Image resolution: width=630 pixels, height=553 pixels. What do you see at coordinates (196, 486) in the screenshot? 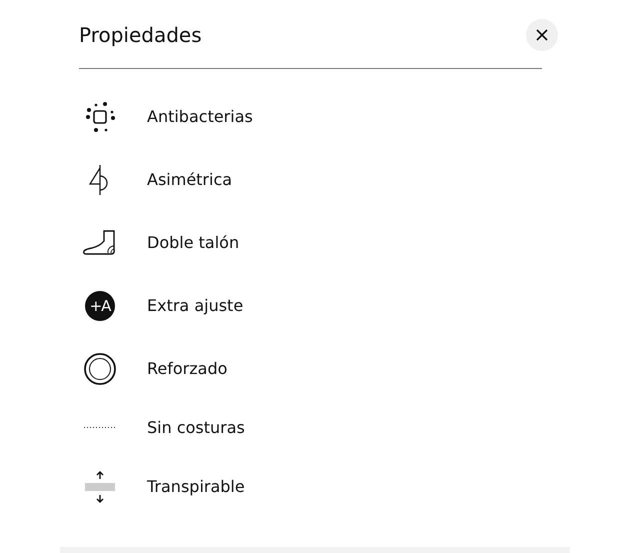
I see `property-label: Transpirable` at bounding box center [196, 486].